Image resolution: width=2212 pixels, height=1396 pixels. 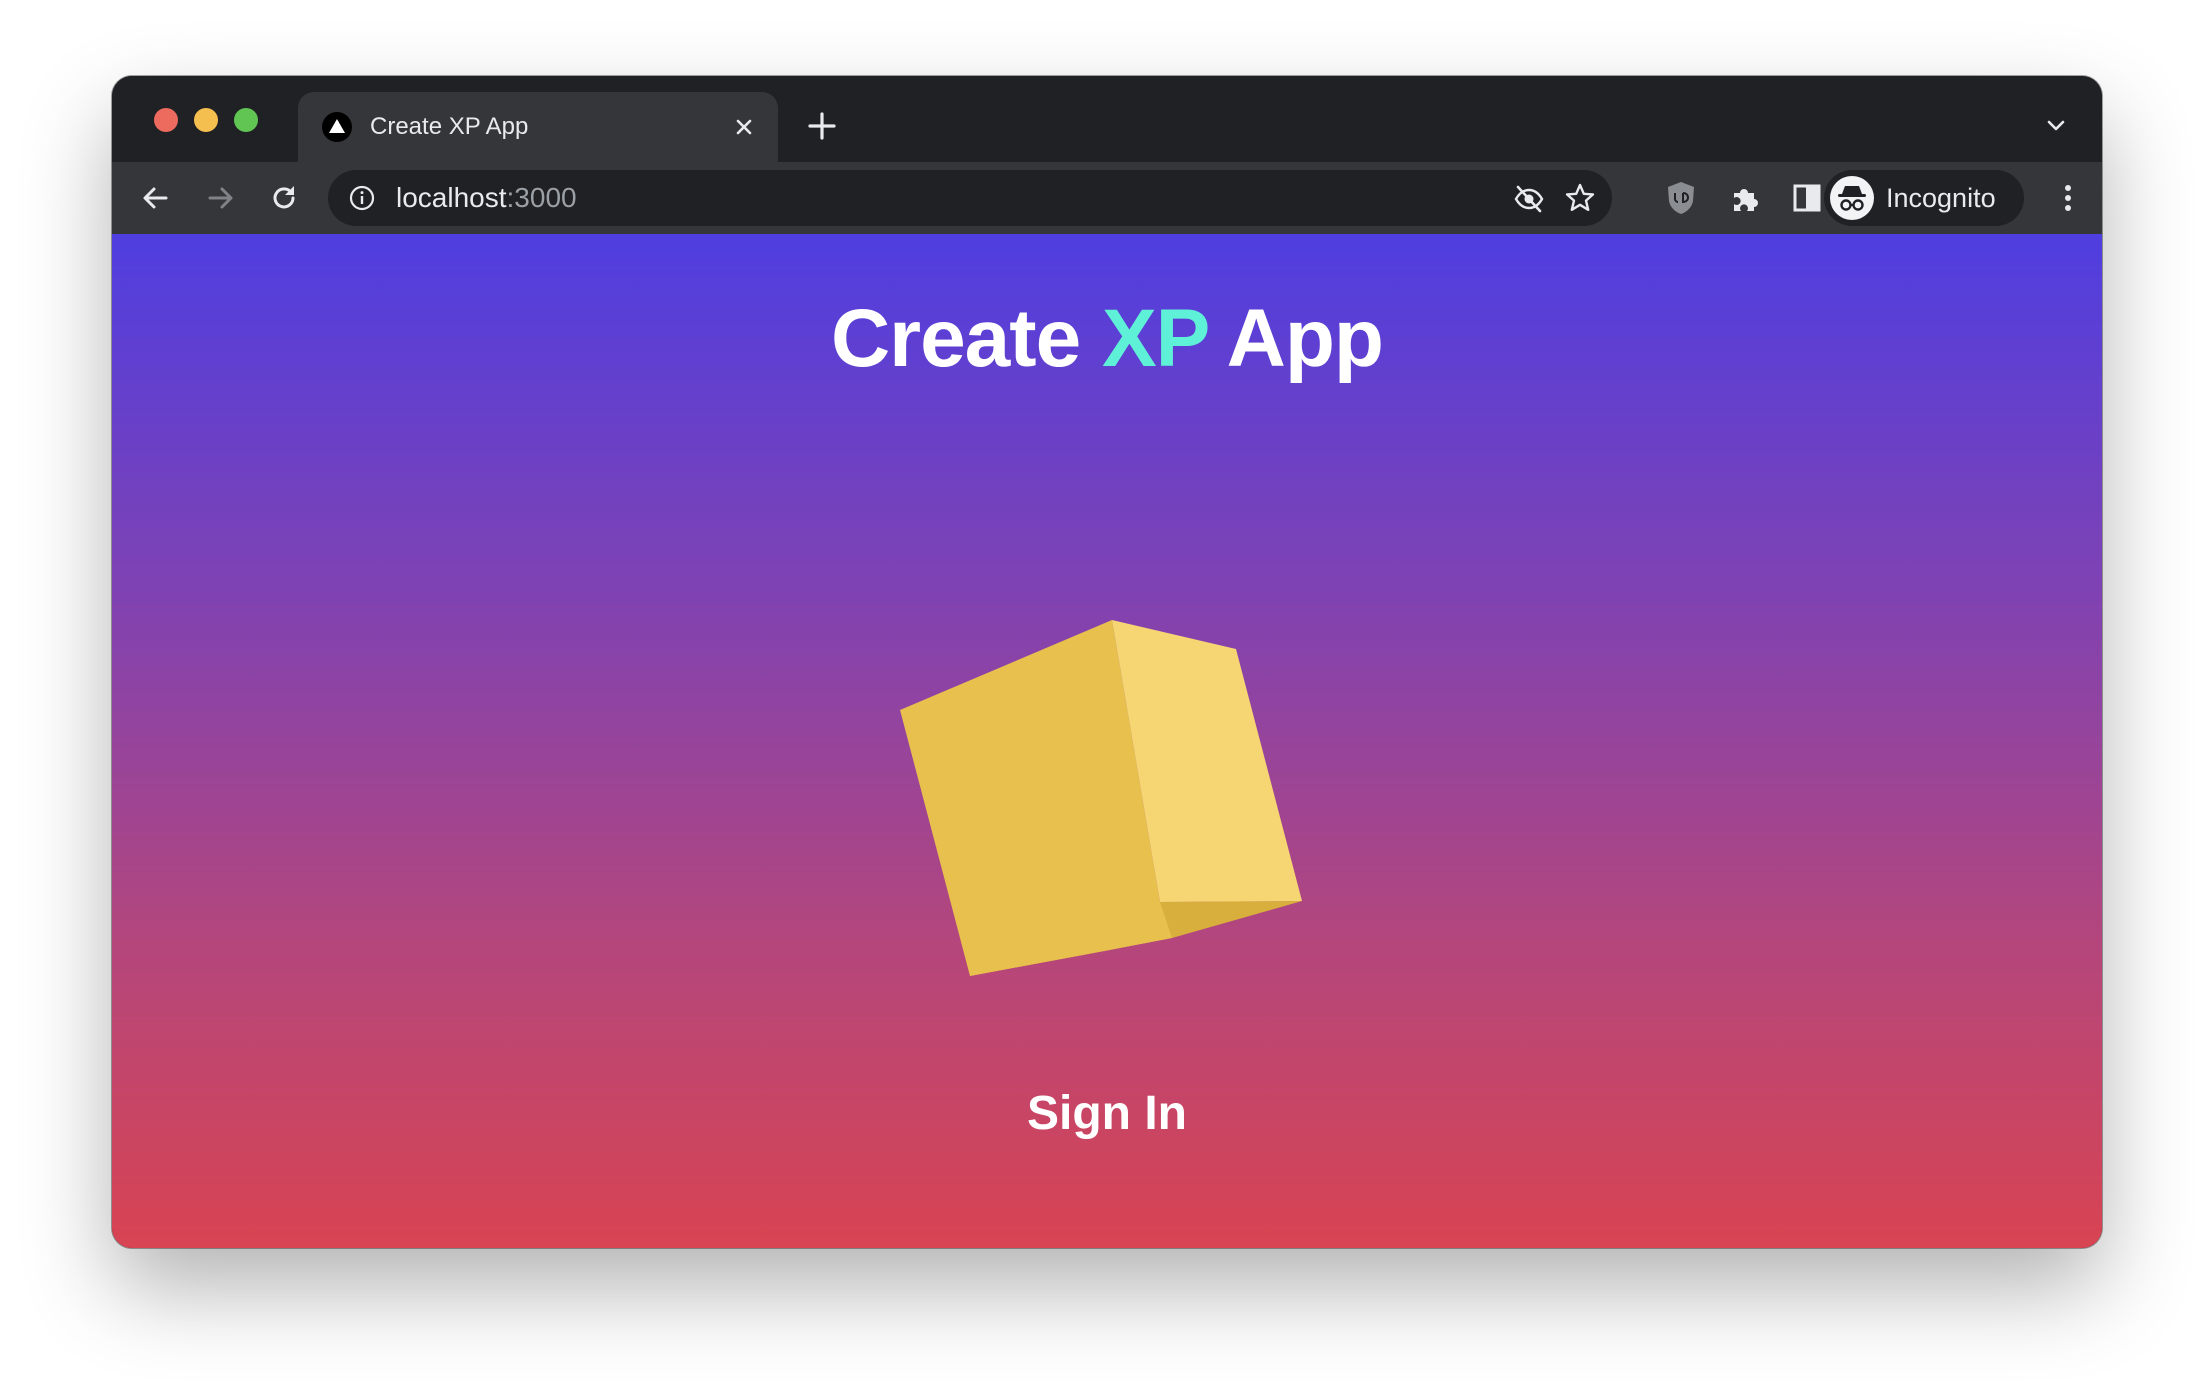 What do you see at coordinates (1941, 198) in the screenshot?
I see `profile-label: Incognito` at bounding box center [1941, 198].